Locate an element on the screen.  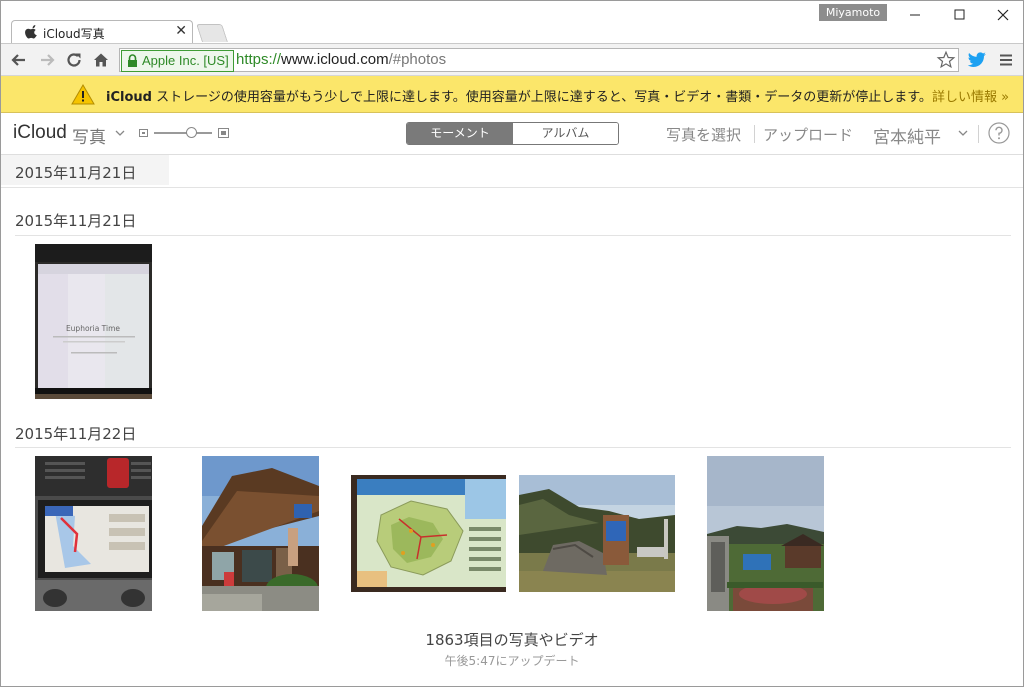
apple-icon is located at coordinates (31, 32).